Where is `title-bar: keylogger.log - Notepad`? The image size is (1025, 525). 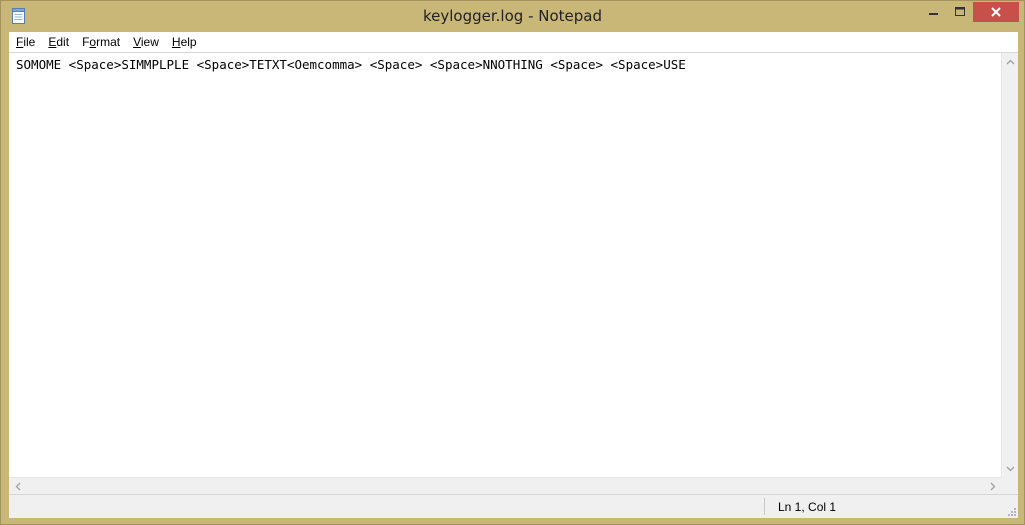
title-bar: keylogger.log - Notepad is located at coordinates (512, 16).